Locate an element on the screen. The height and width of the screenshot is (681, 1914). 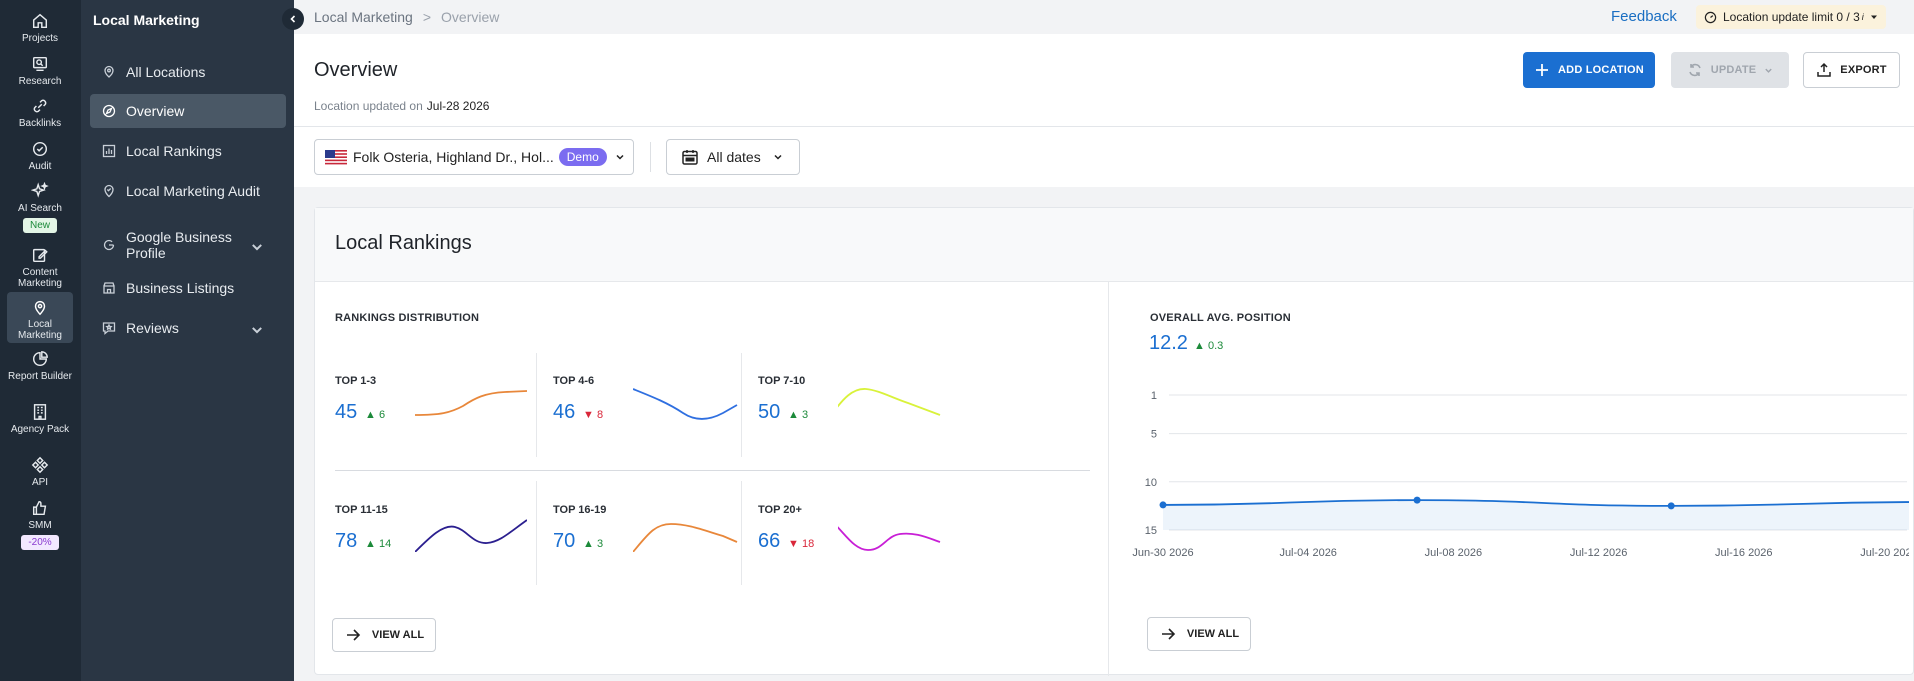
plus-icon is located at coordinates (1542, 70).